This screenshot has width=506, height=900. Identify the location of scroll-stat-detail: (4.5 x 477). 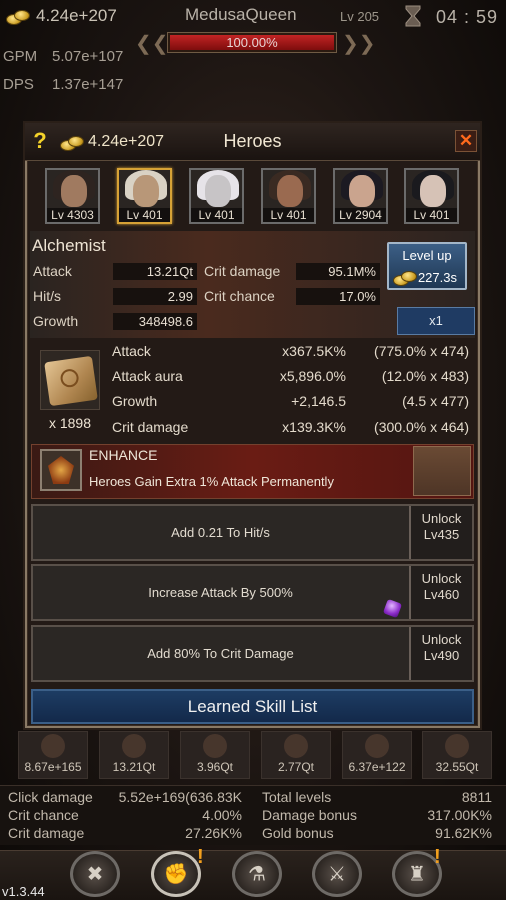
(435, 401).